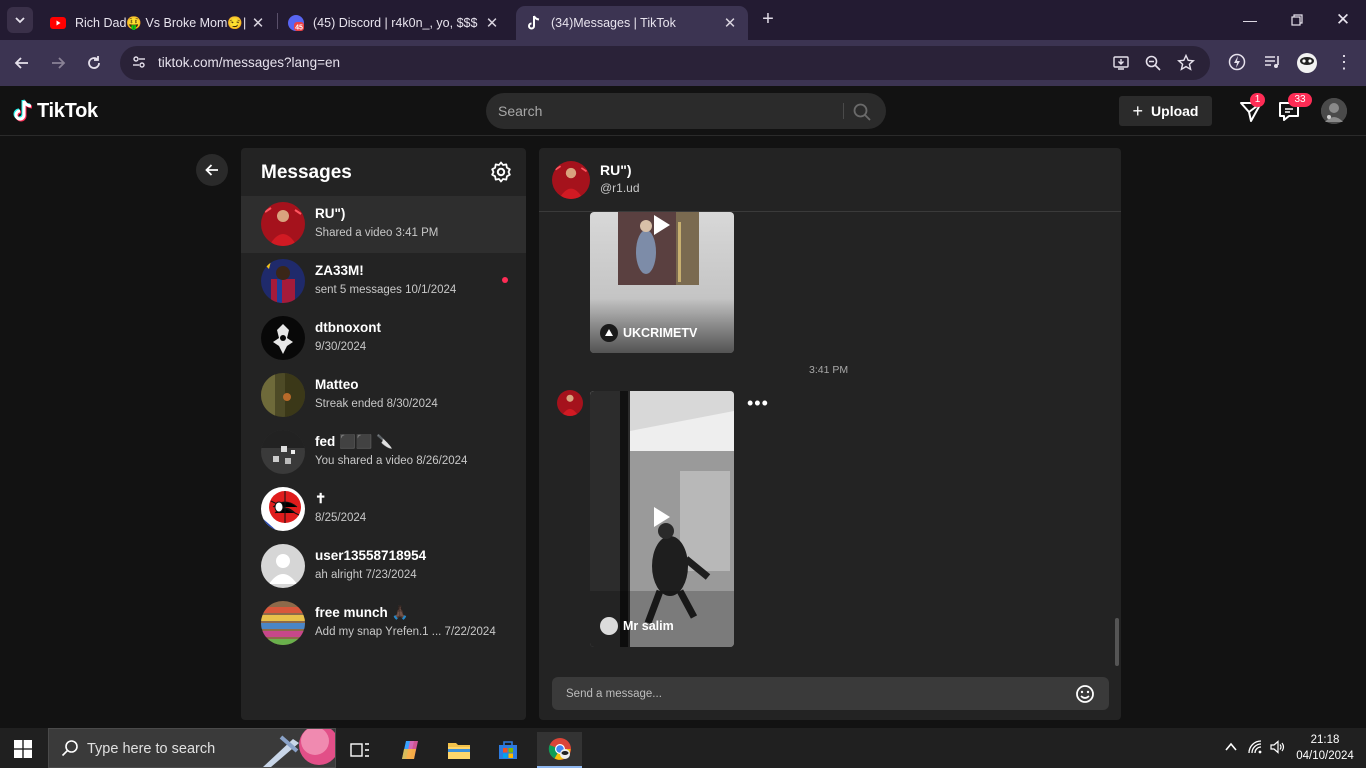 This screenshot has height=768, width=1366. Describe the element at coordinates (663, 111) in the screenshot. I see `search-input` at that location.